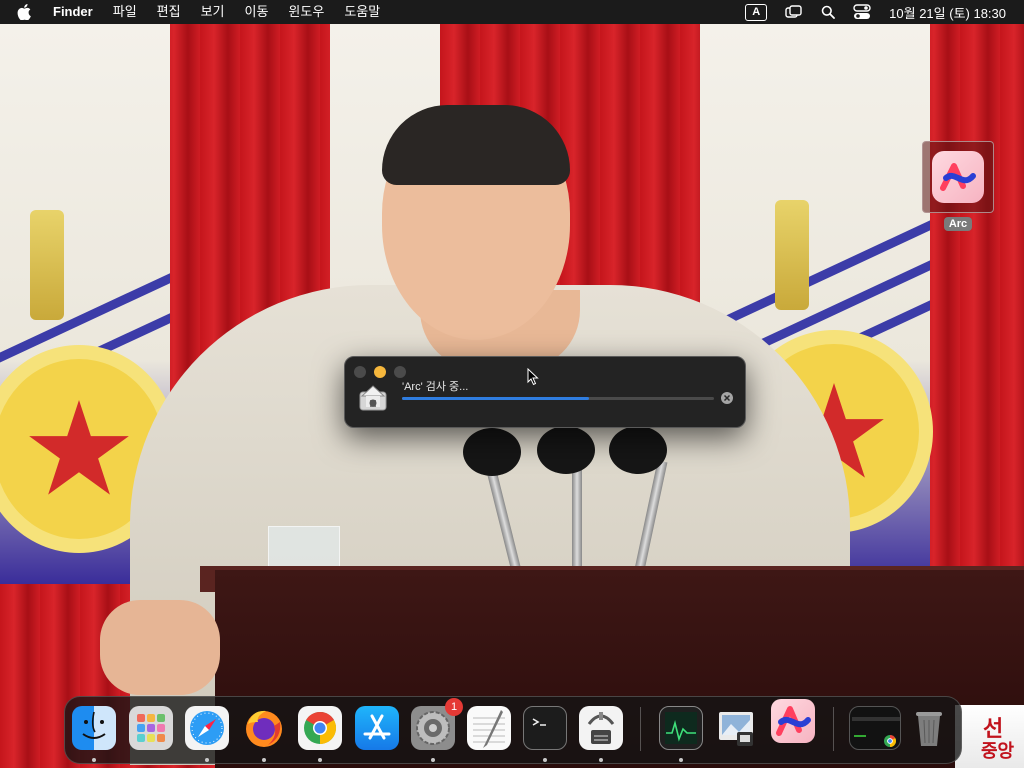 The image size is (1024, 768). I want to click on archive-icon, so click(601, 728).